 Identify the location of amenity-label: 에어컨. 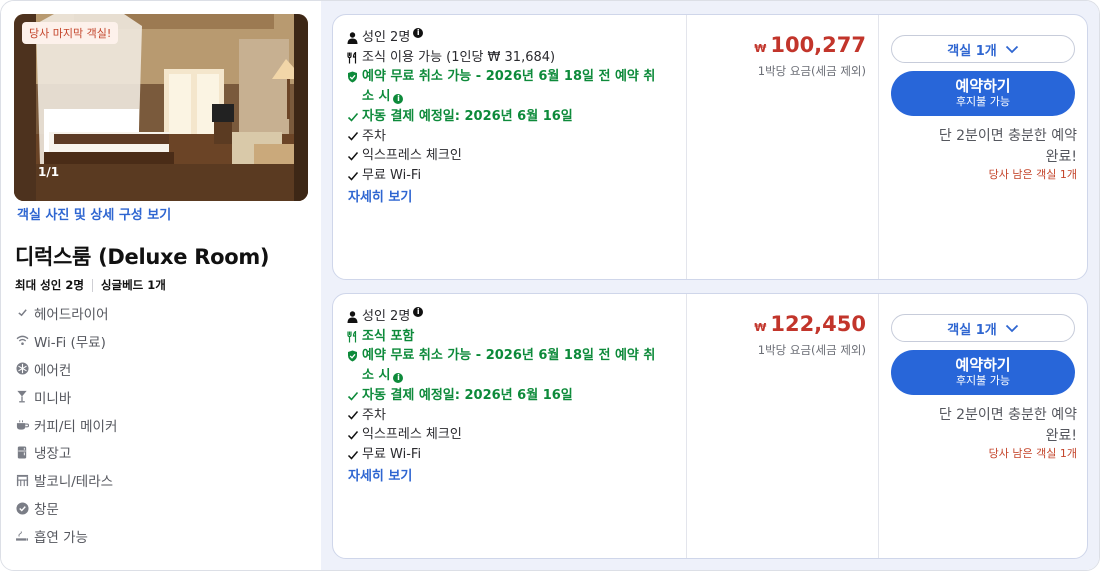
(53, 370).